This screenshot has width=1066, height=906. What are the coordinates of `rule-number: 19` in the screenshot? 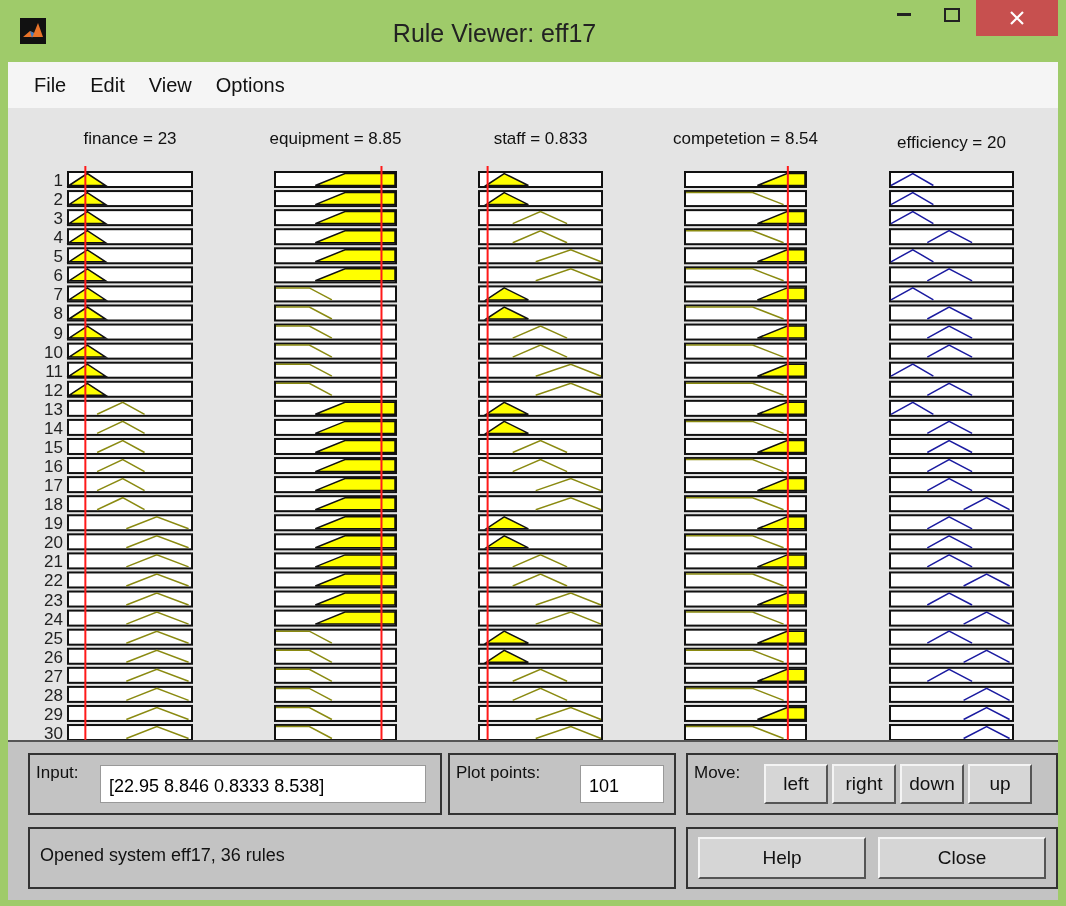 It's located at (53, 524).